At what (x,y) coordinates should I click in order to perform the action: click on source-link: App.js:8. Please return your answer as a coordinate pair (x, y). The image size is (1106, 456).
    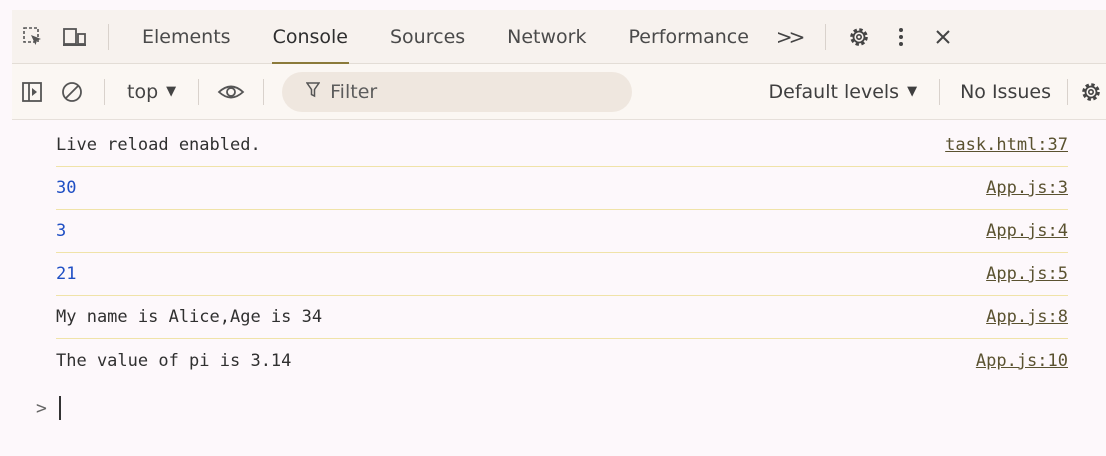
    Looking at the image, I should click on (1027, 317).